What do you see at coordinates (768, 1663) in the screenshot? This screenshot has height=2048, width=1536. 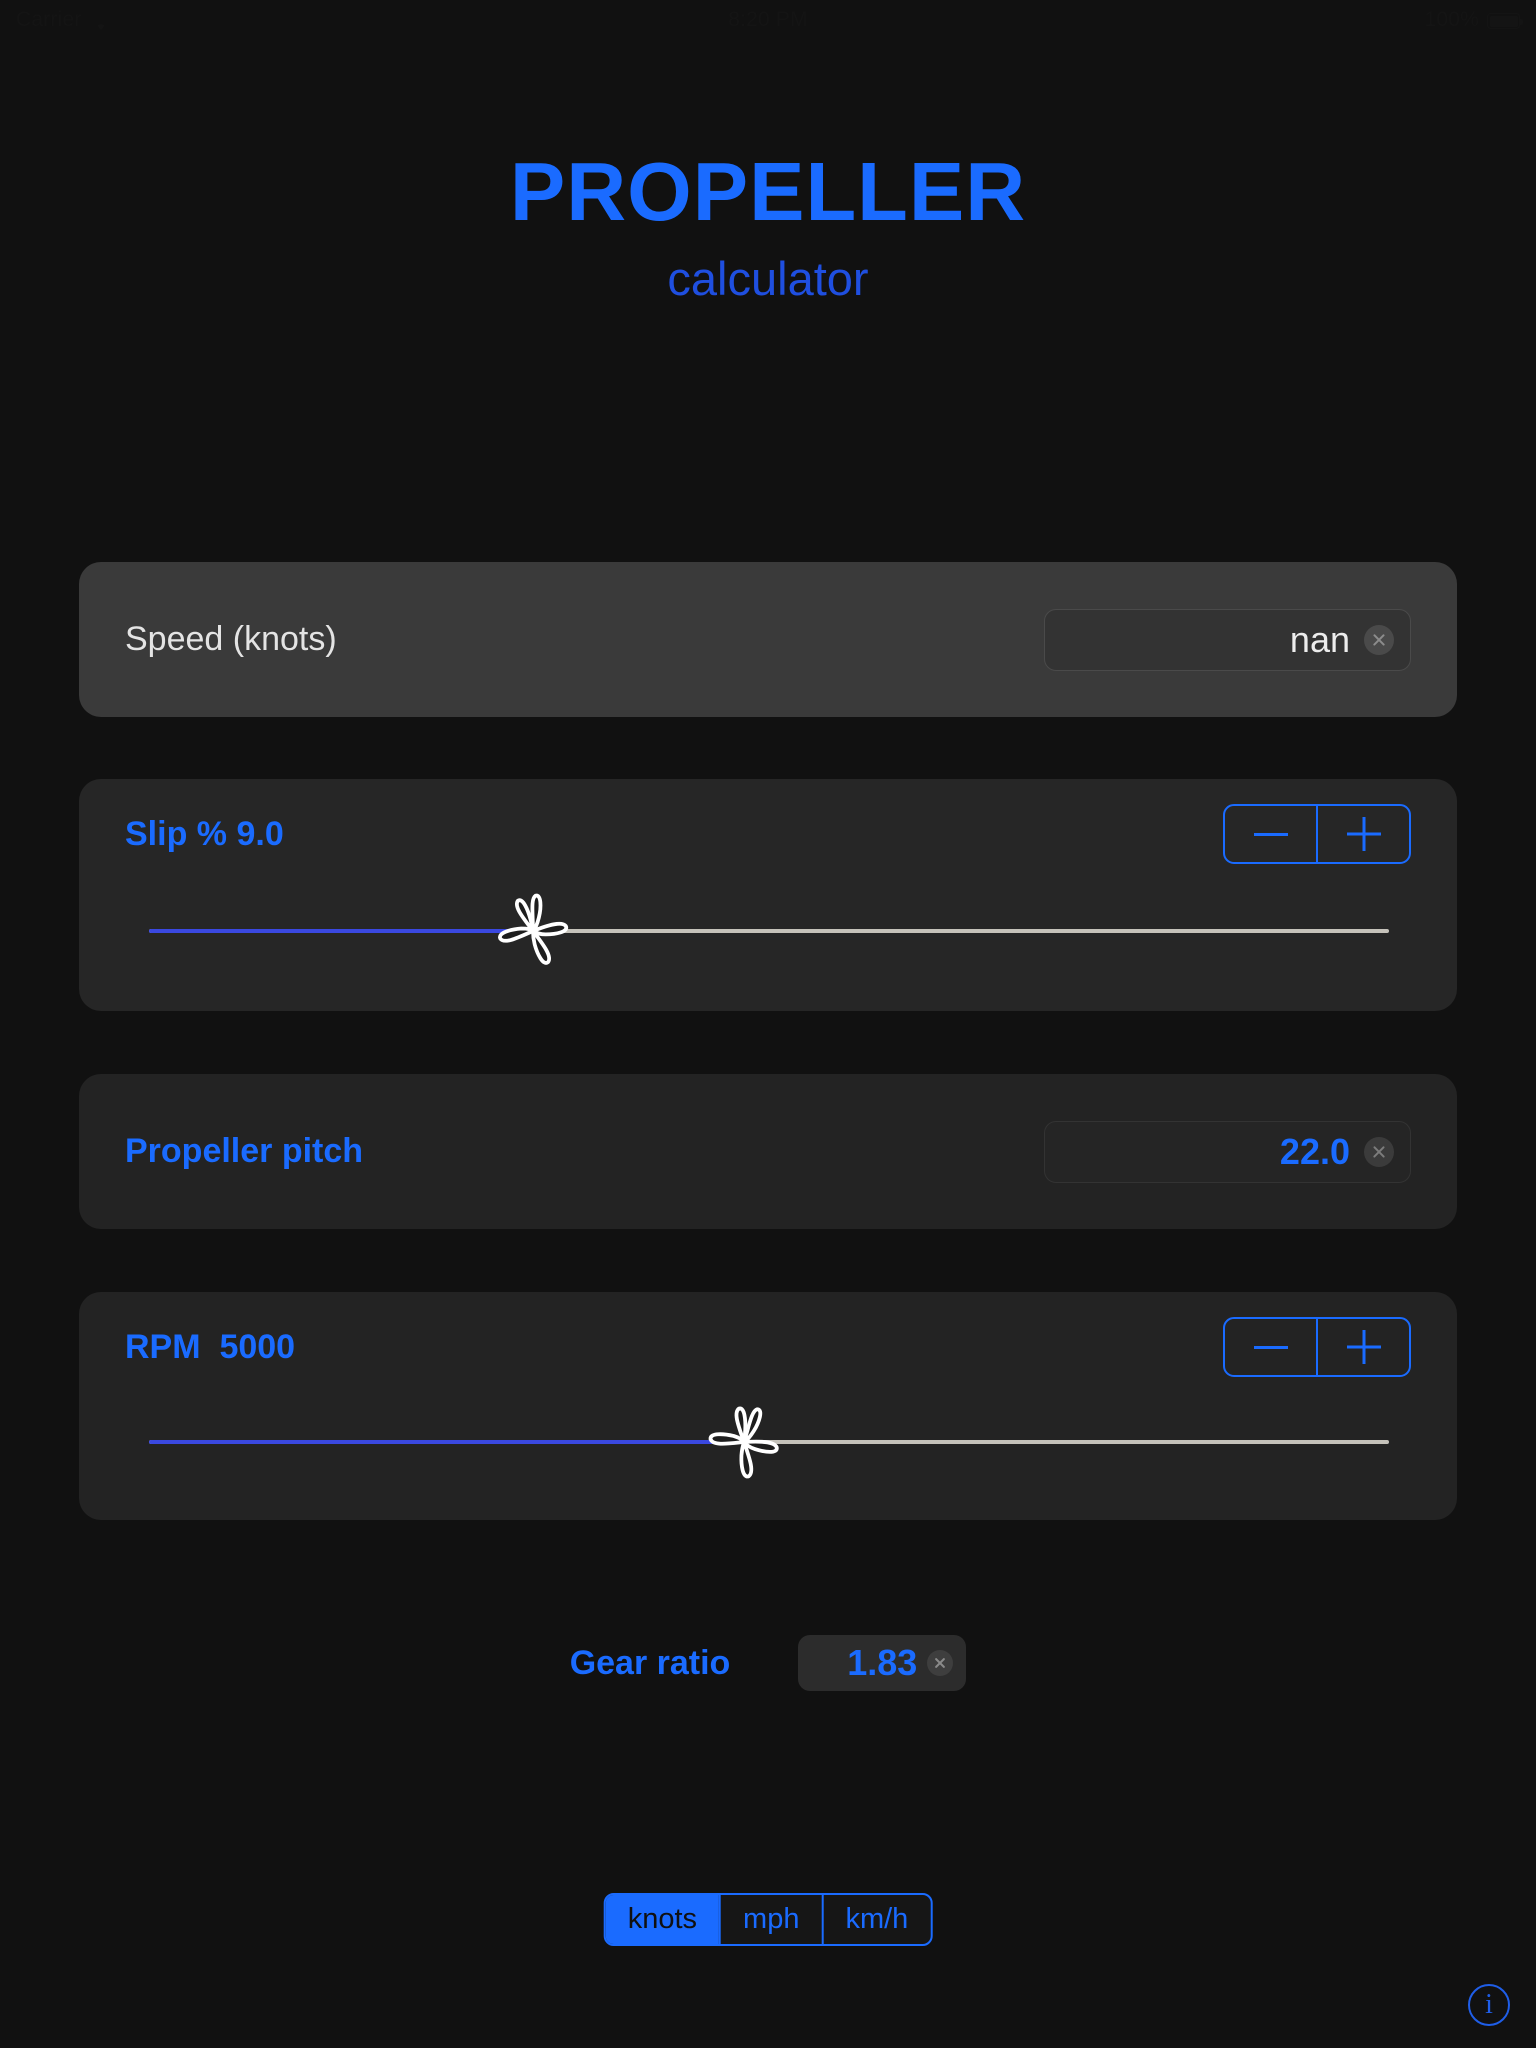 I see `gear-ratio-row: Gear ratio 1.83` at bounding box center [768, 1663].